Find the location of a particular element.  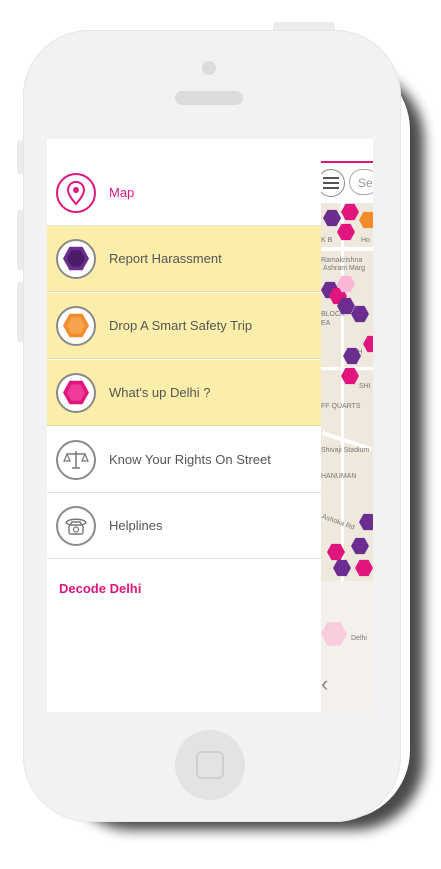

map-search-bar: Se is located at coordinates (345, 183).